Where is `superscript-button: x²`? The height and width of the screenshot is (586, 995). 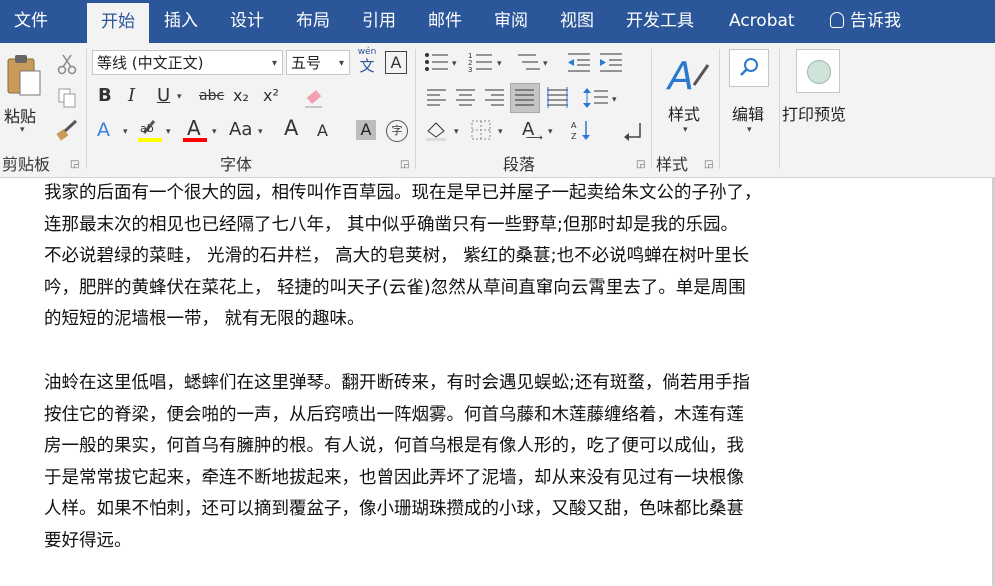
superscript-button: x² is located at coordinates (271, 96).